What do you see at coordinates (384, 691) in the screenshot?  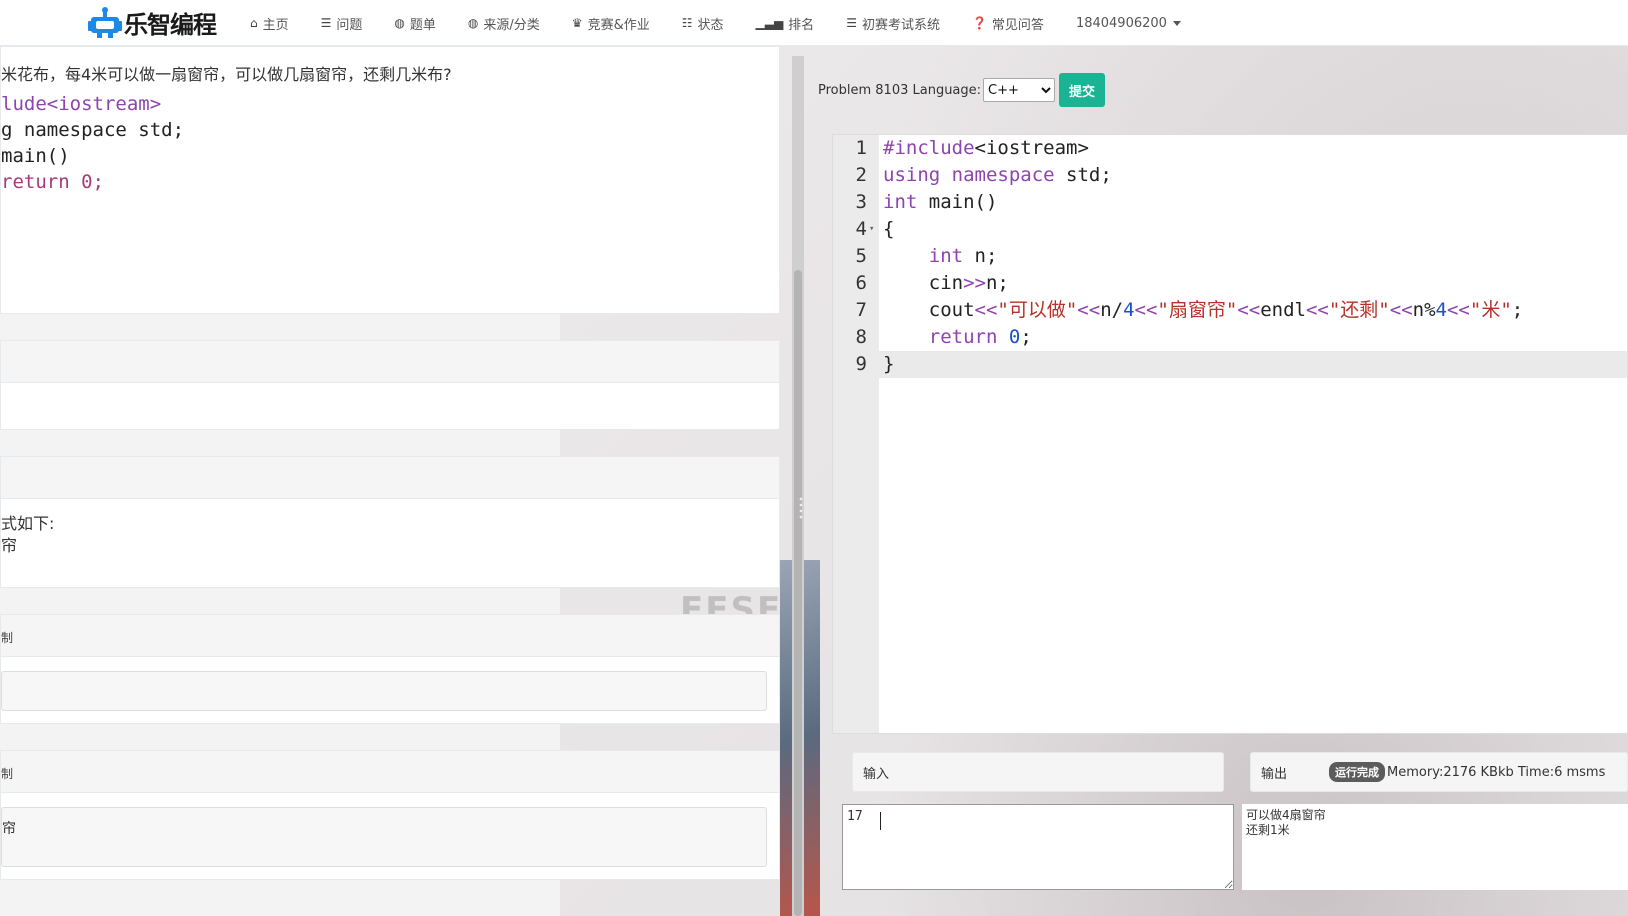 I see `sample-input-box` at bounding box center [384, 691].